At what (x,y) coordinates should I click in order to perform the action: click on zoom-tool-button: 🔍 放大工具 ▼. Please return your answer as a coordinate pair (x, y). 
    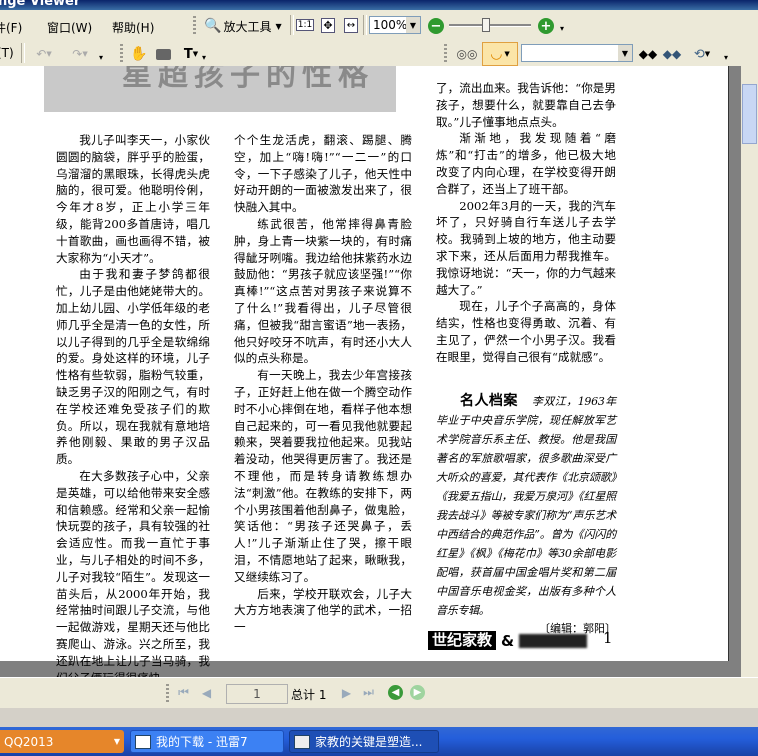
    Looking at the image, I should click on (243, 26).